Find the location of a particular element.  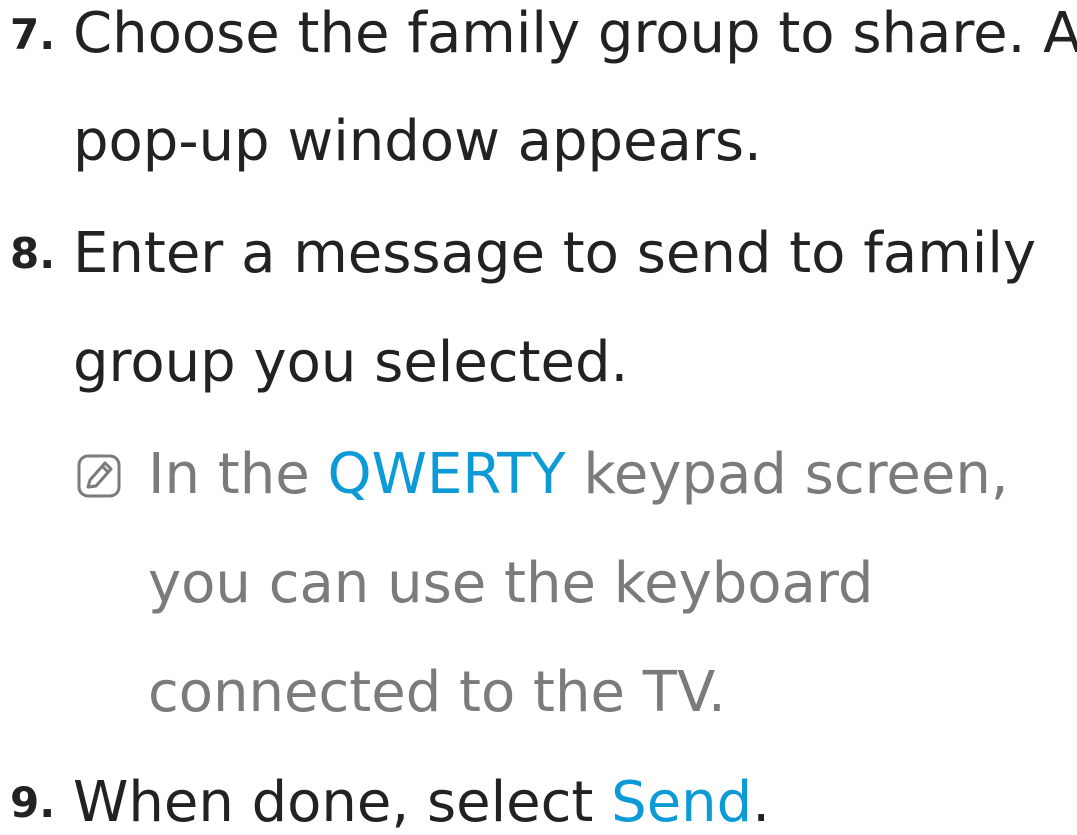

note-icon is located at coordinates (99, 476).